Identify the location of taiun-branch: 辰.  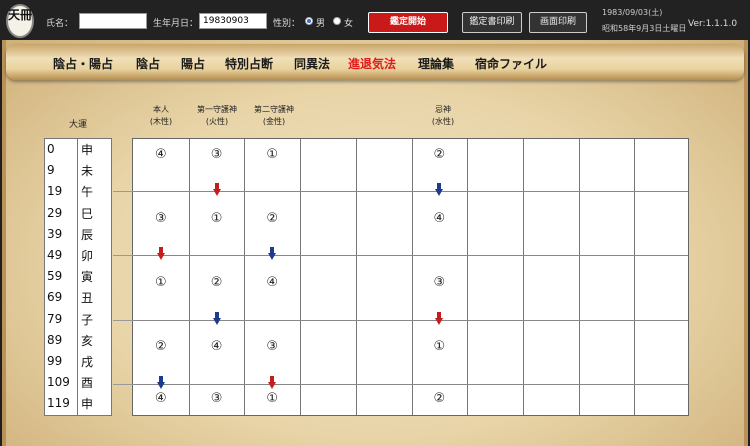
(87, 234).